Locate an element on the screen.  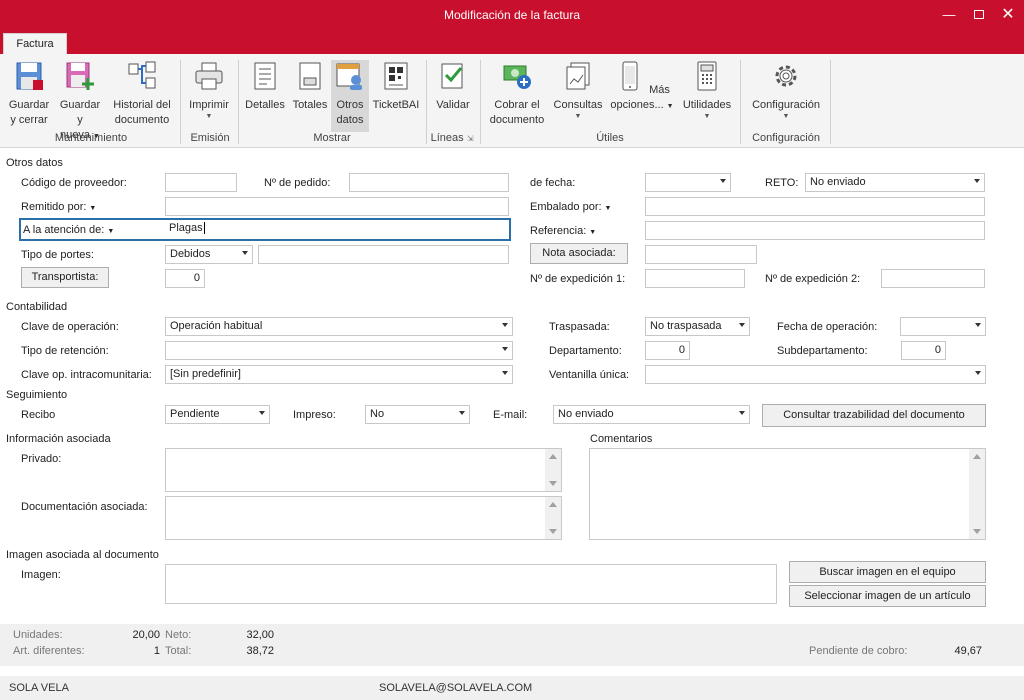
consultar-trazabilidad-button: Consultar trazabilidad del documento is located at coordinates (874, 415).